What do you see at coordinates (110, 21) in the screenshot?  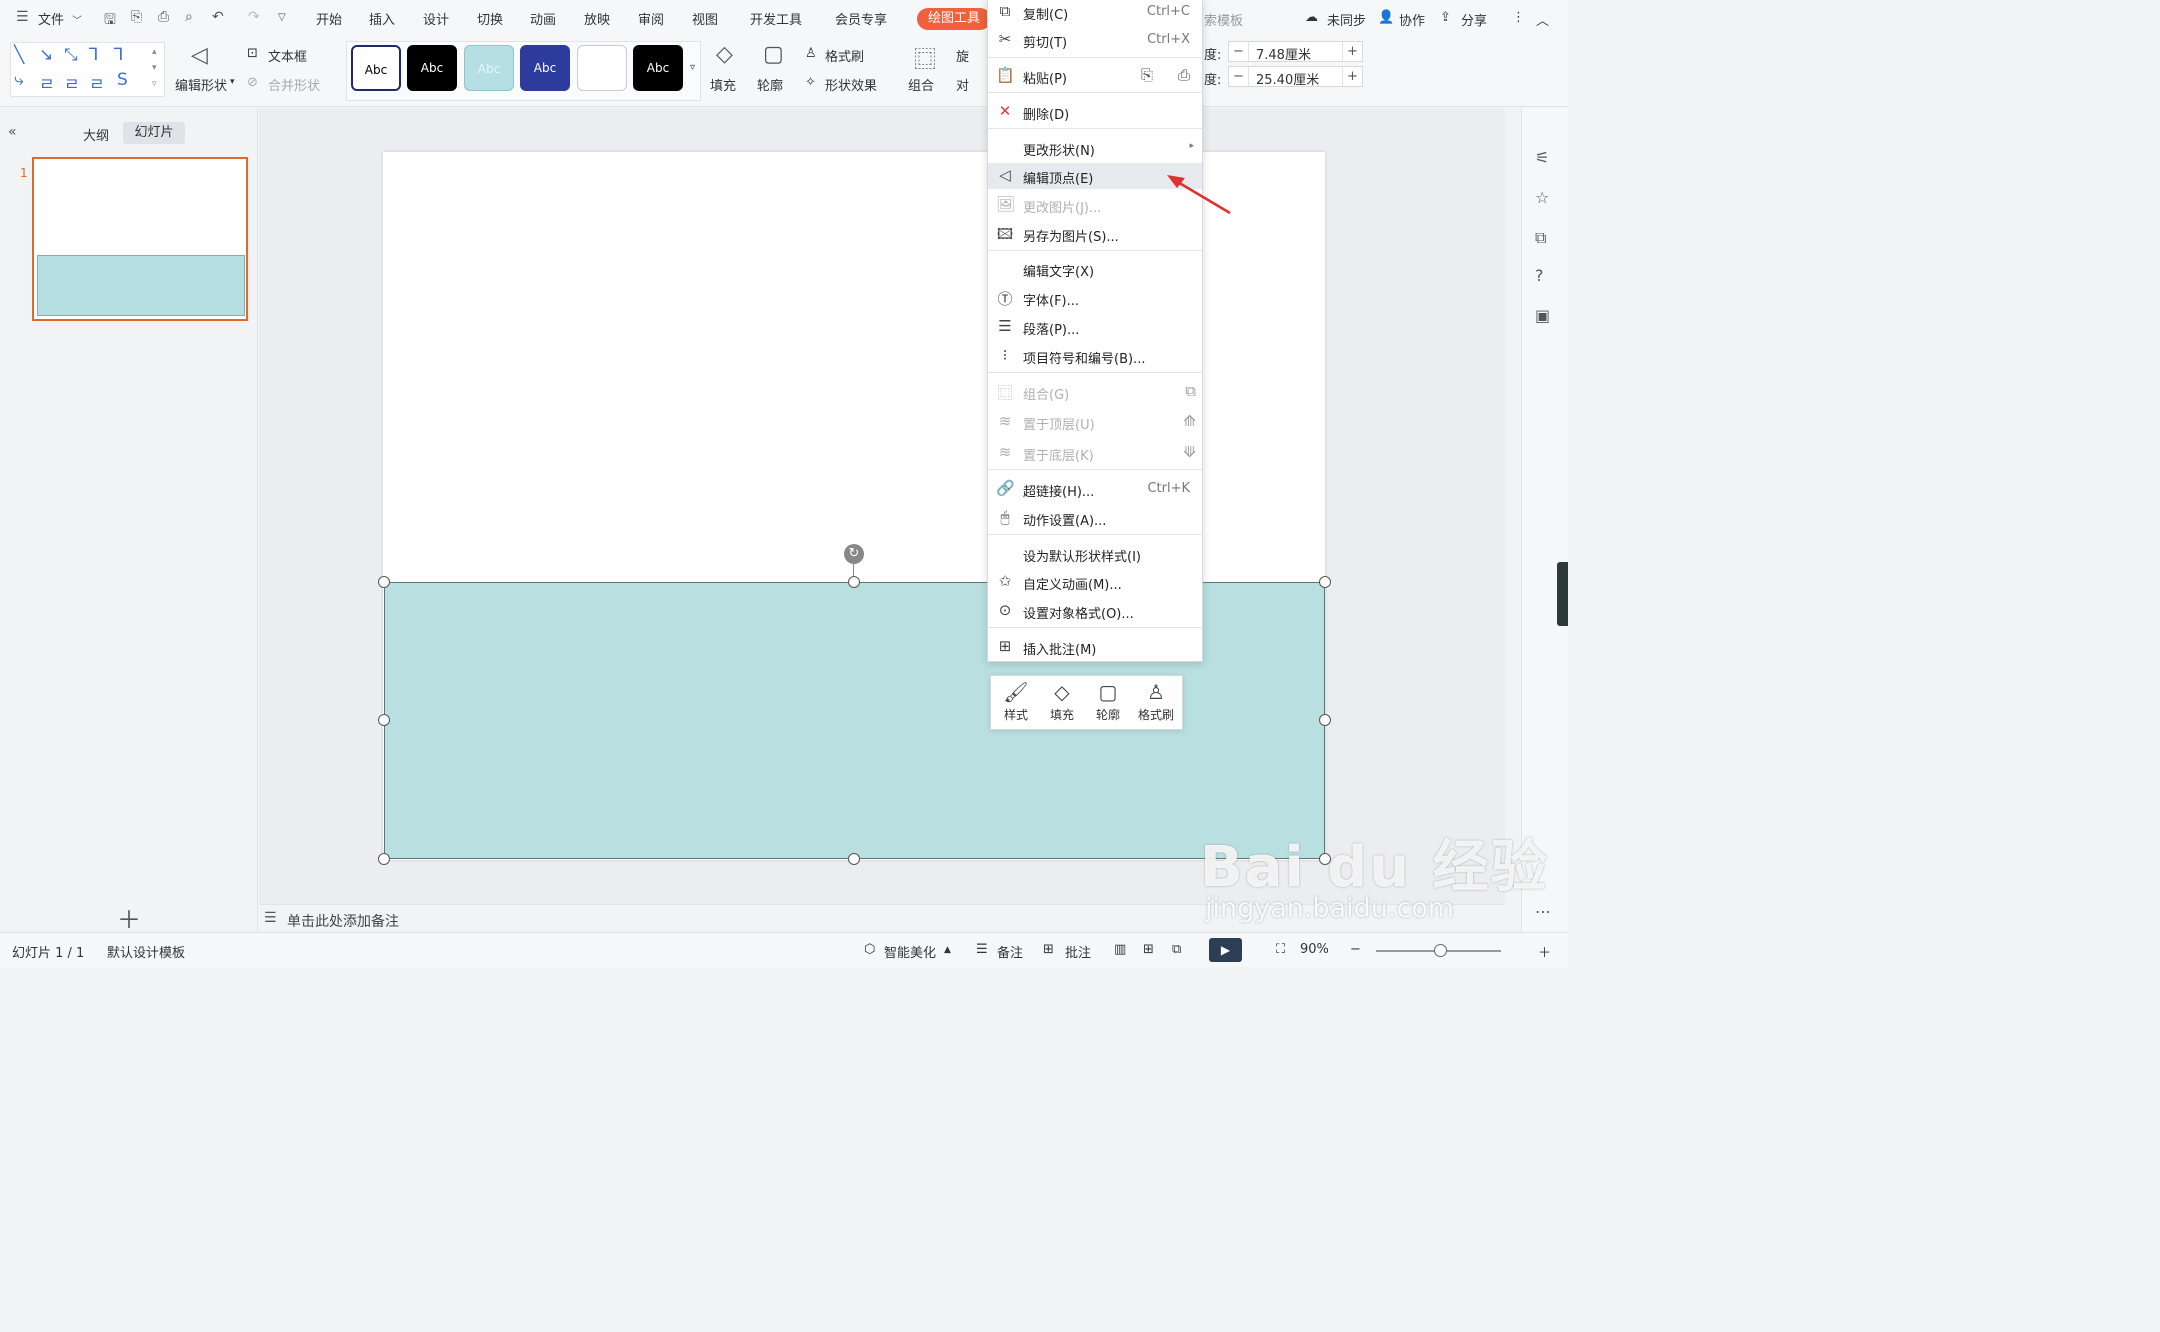 I see `save-icon: 🖫` at bounding box center [110, 21].